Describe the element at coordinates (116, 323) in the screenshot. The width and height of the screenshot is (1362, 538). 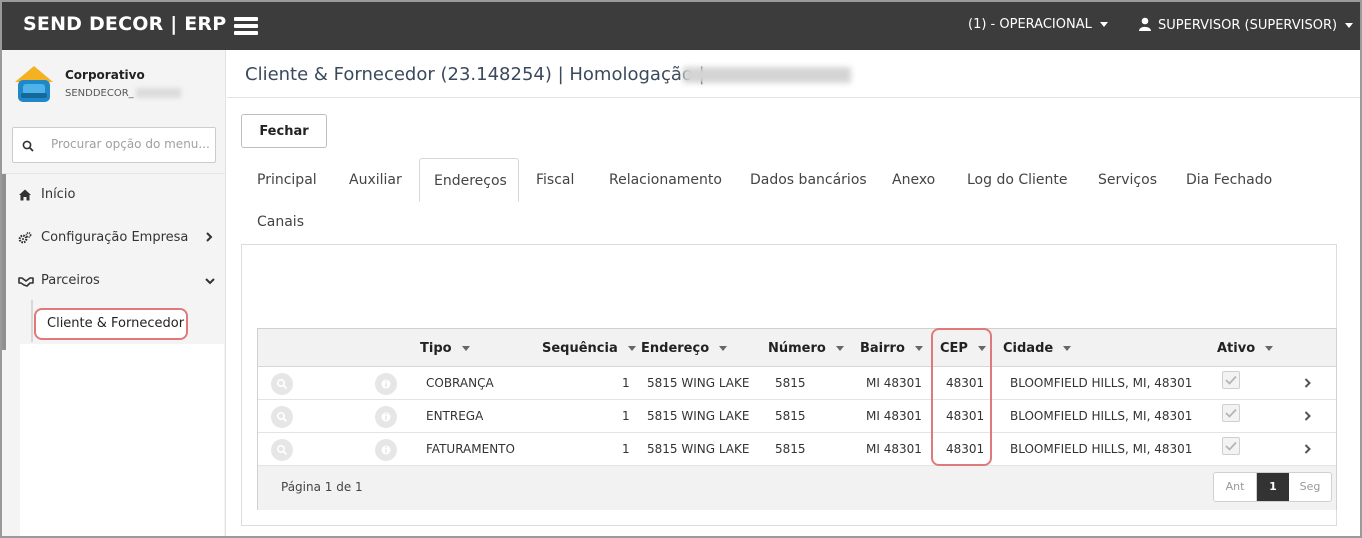
I see `sidebar-subitem-label: Cliente & Fornecedor` at that location.